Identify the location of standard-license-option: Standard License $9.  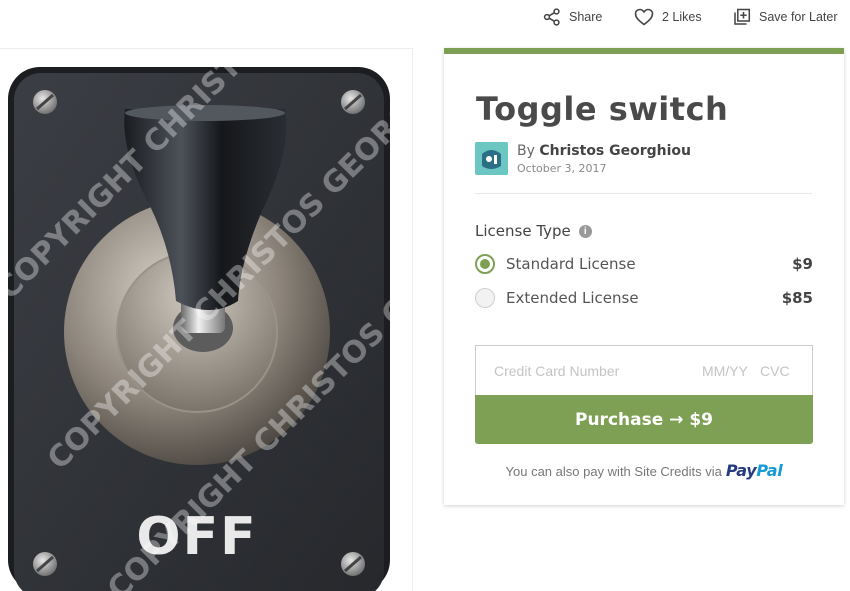
(644, 264).